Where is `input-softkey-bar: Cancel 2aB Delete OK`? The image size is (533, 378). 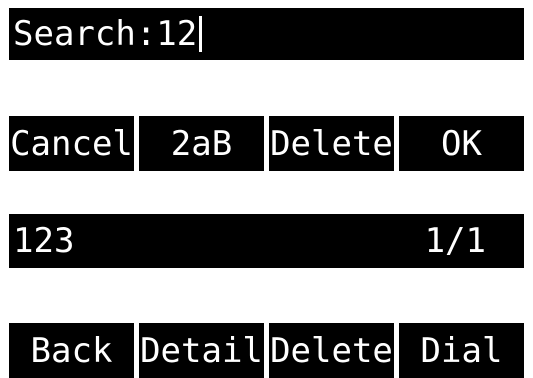 input-softkey-bar: Cancel 2aB Delete OK is located at coordinates (266, 143).